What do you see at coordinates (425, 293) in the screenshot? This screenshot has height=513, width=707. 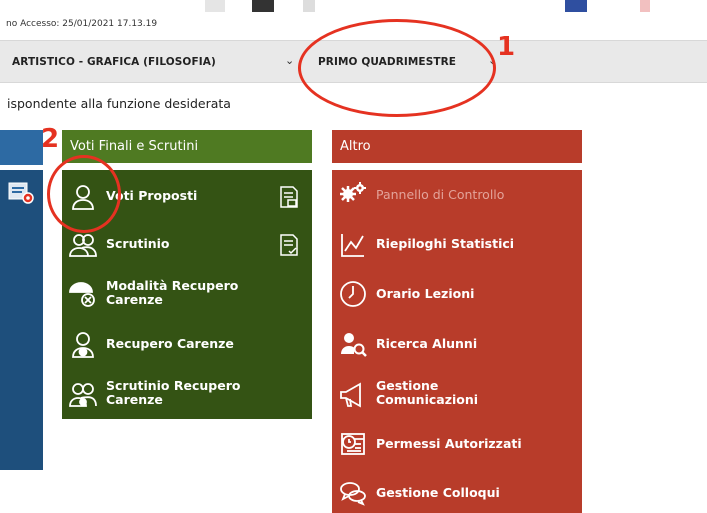 I see `menu-item-label: Orario Lezioni` at bounding box center [425, 293].